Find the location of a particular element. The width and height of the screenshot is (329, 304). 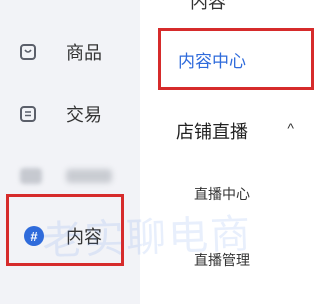

sidebar-item-products: 商品 is located at coordinates (65, 52).